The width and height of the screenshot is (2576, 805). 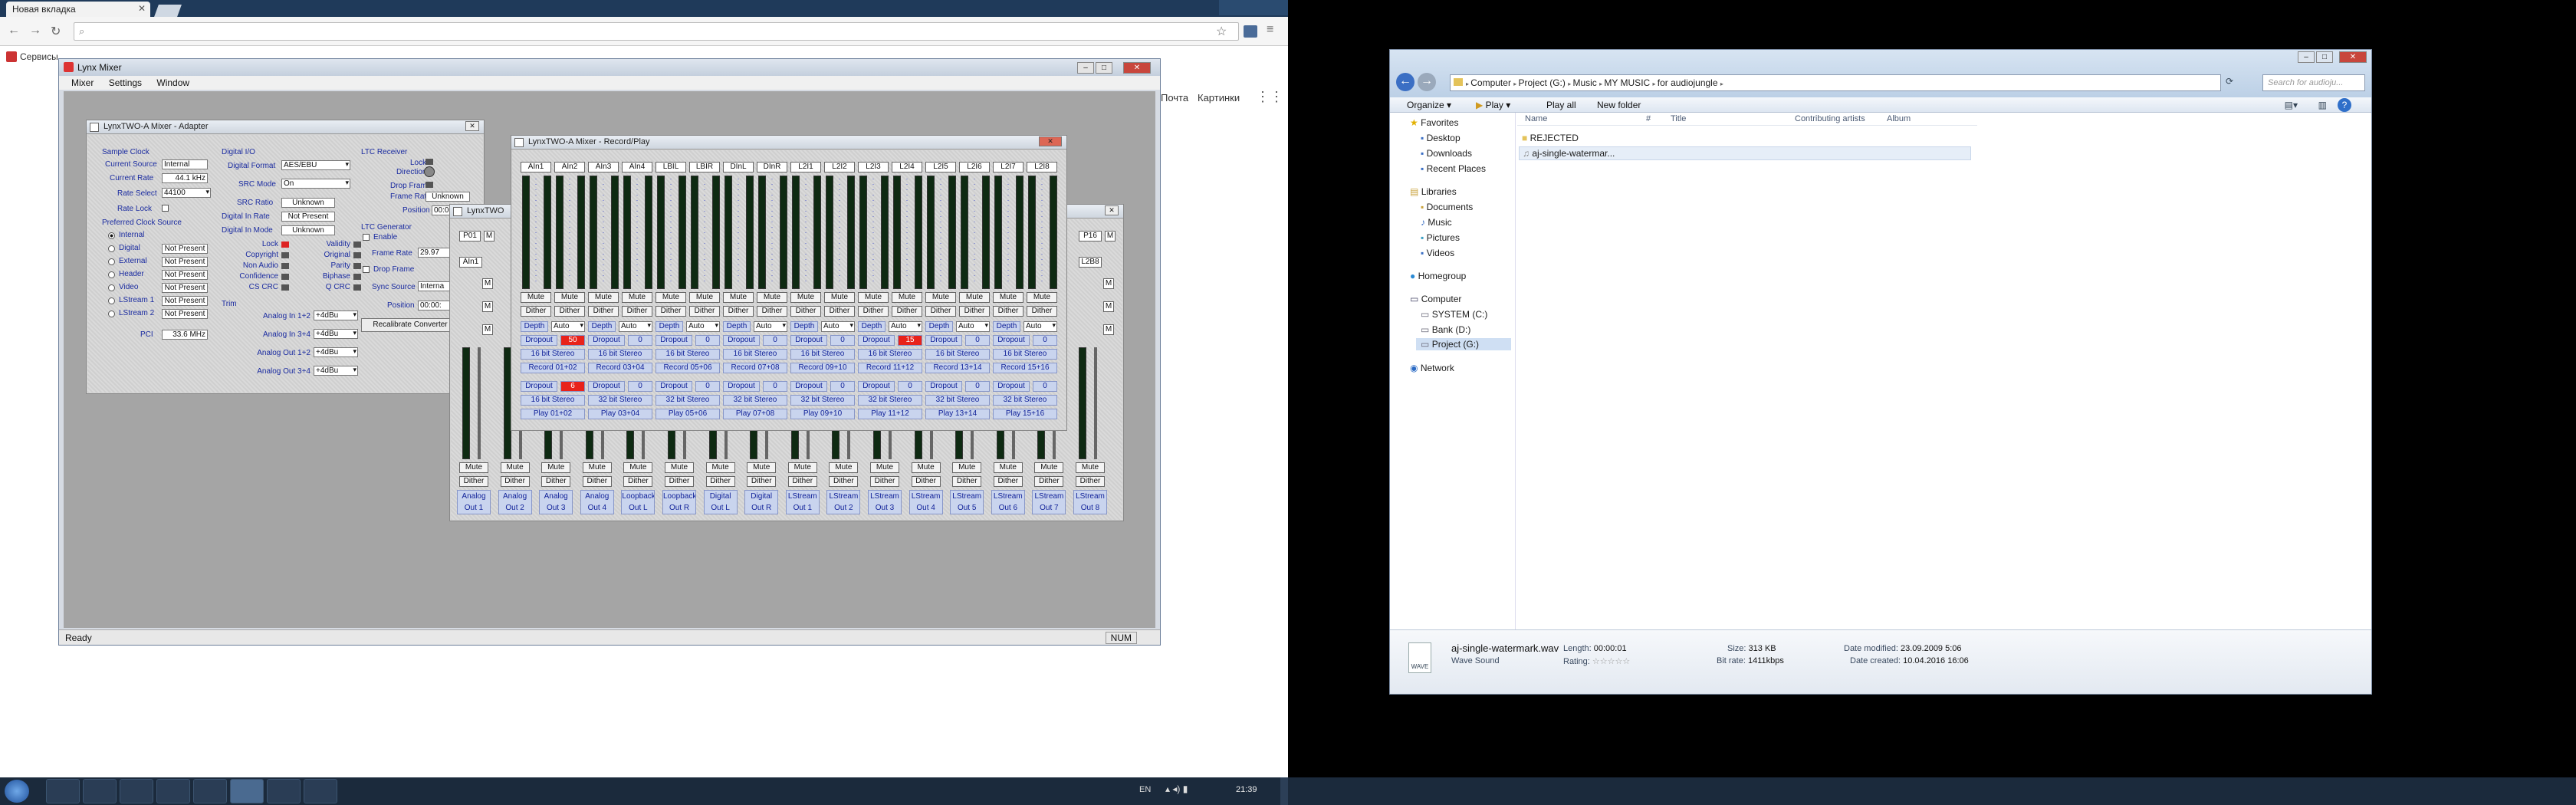 I want to click on address-bar: ⌕, so click(x=657, y=32).